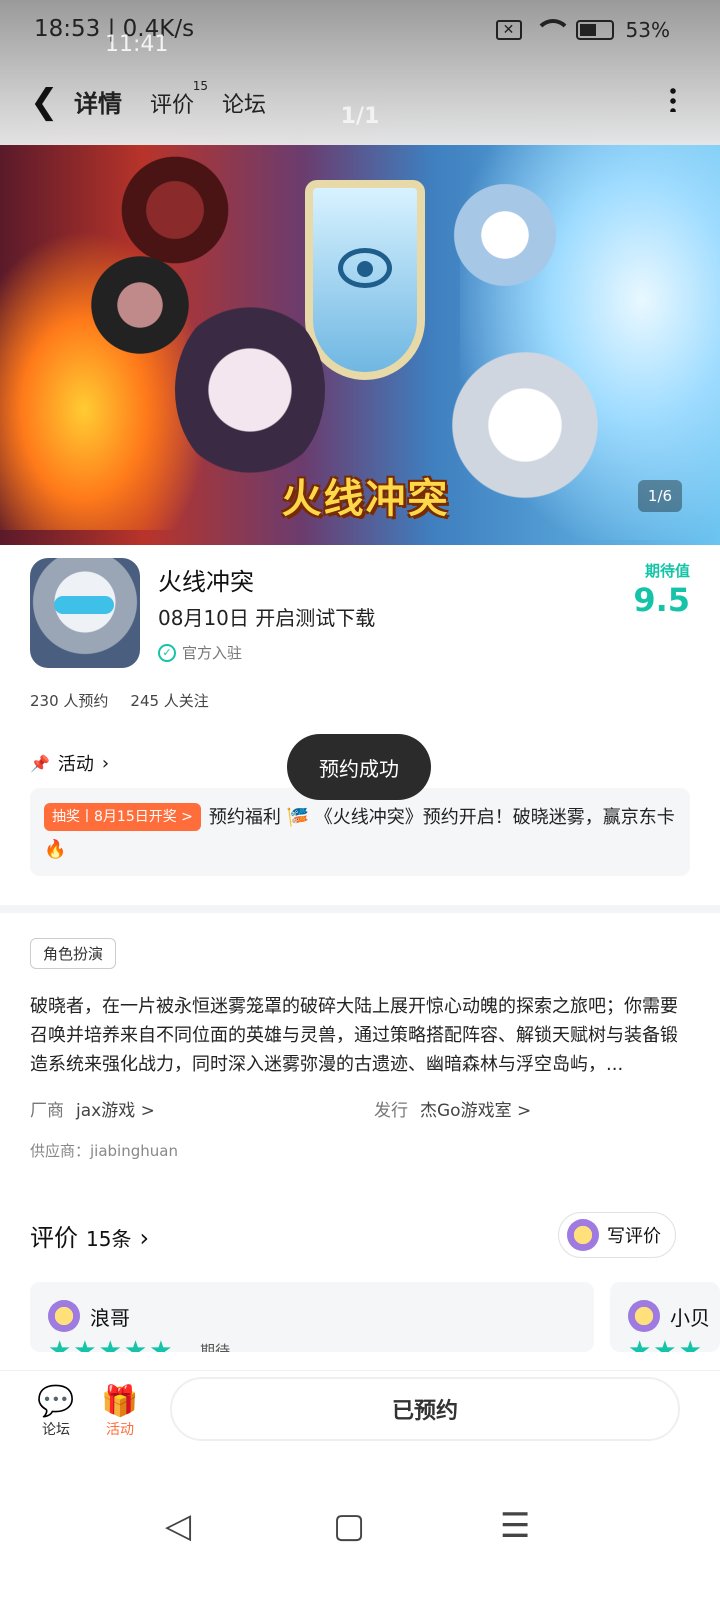  Describe the element at coordinates (349, 1526) in the screenshot. I see `home-nav-icon: ▢` at that location.